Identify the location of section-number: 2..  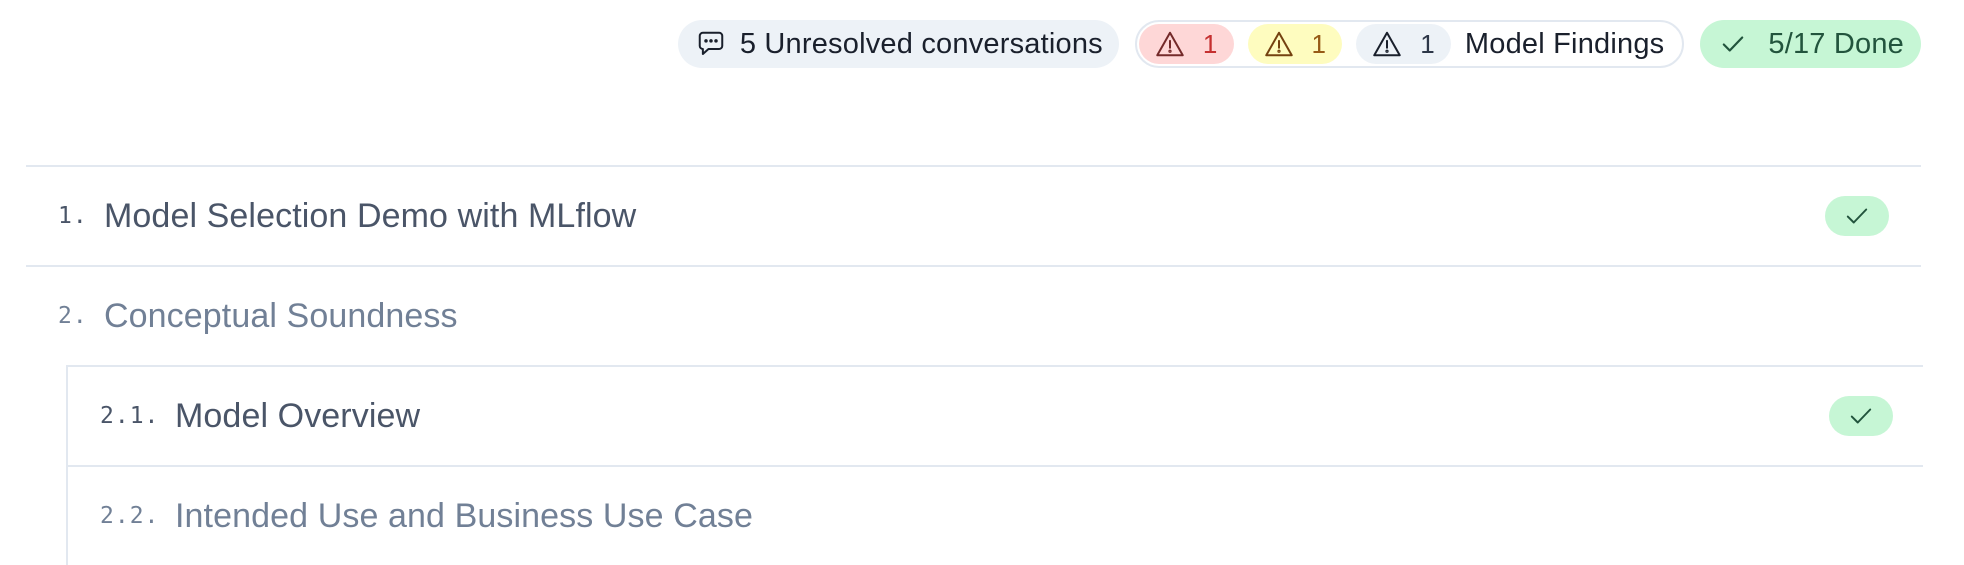
(73, 316).